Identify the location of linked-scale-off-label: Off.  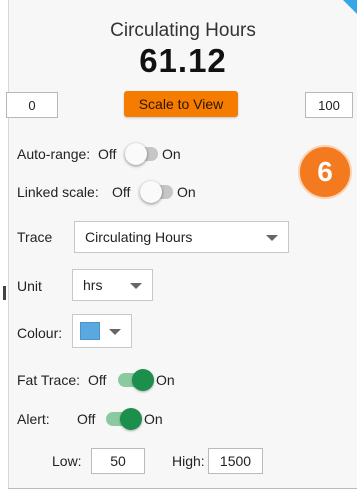
(121, 192).